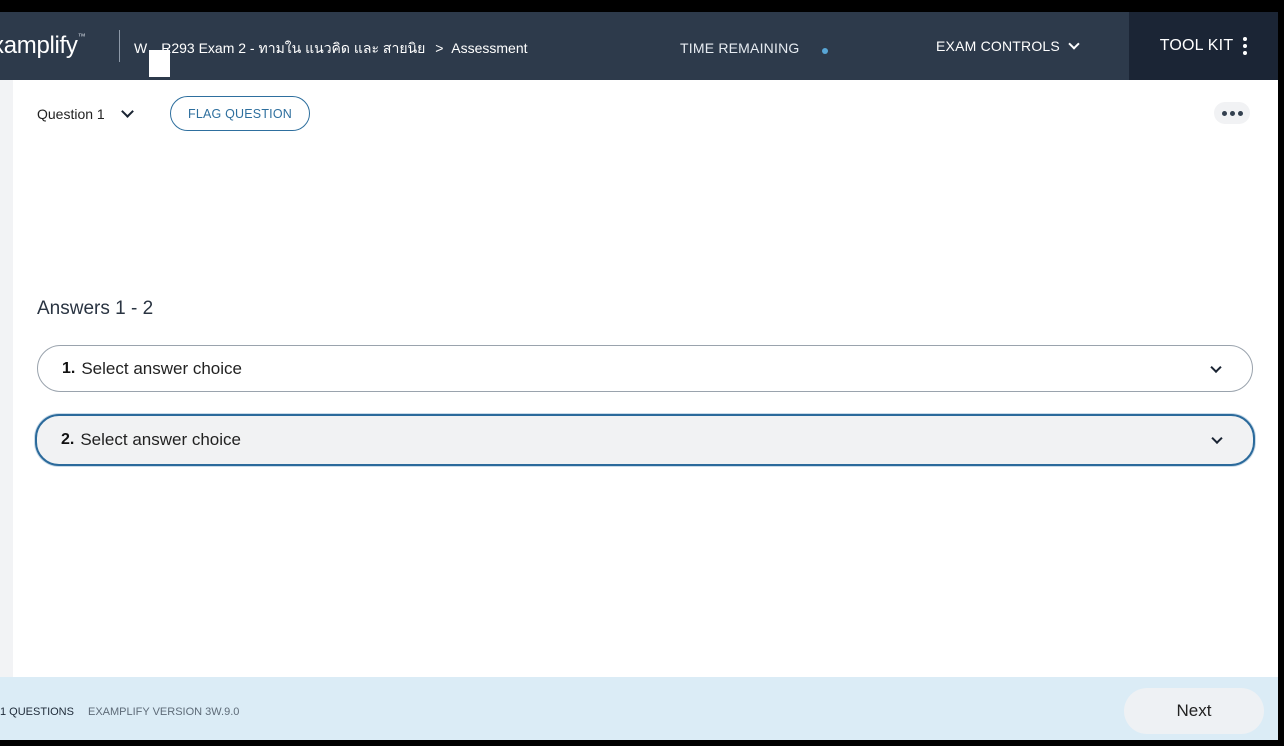  Describe the element at coordinates (71, 114) in the screenshot. I see `question-label: Question 1` at that location.